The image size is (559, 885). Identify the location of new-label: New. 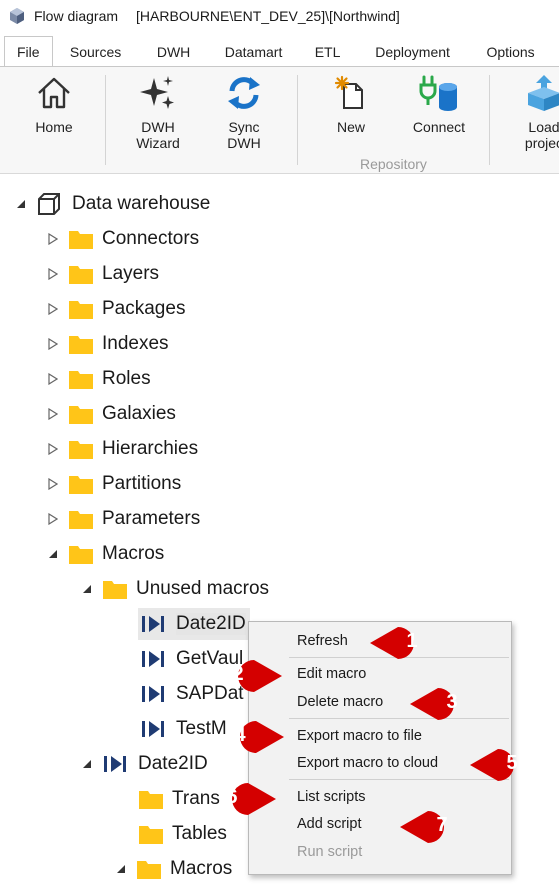
(350, 127).